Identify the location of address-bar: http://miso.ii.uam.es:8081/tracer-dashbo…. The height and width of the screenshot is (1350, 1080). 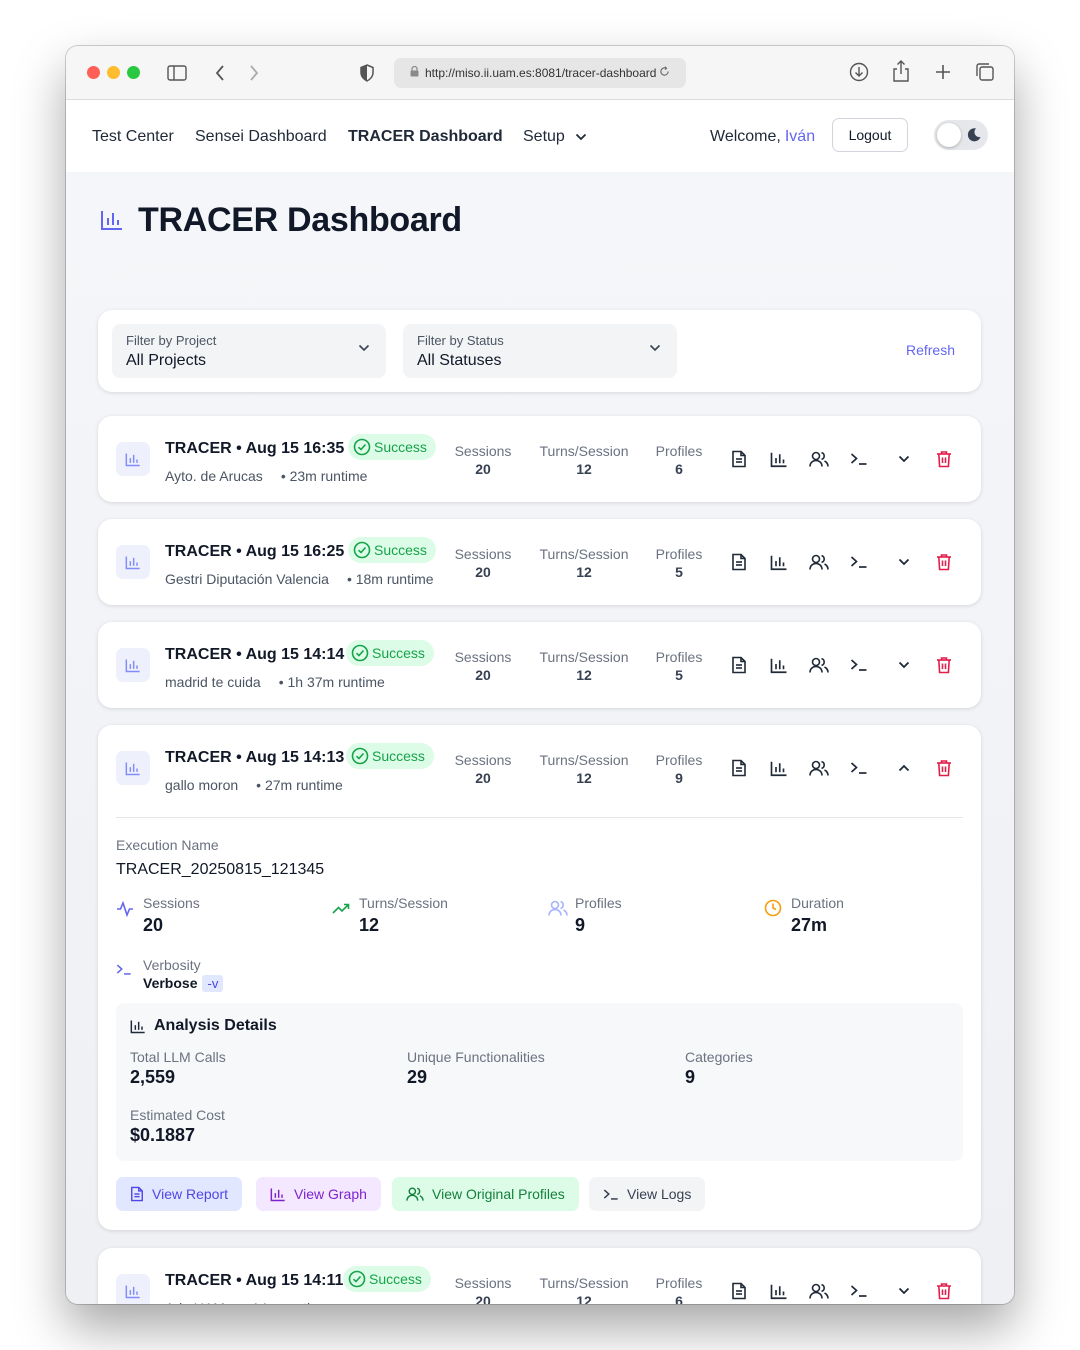
(540, 73).